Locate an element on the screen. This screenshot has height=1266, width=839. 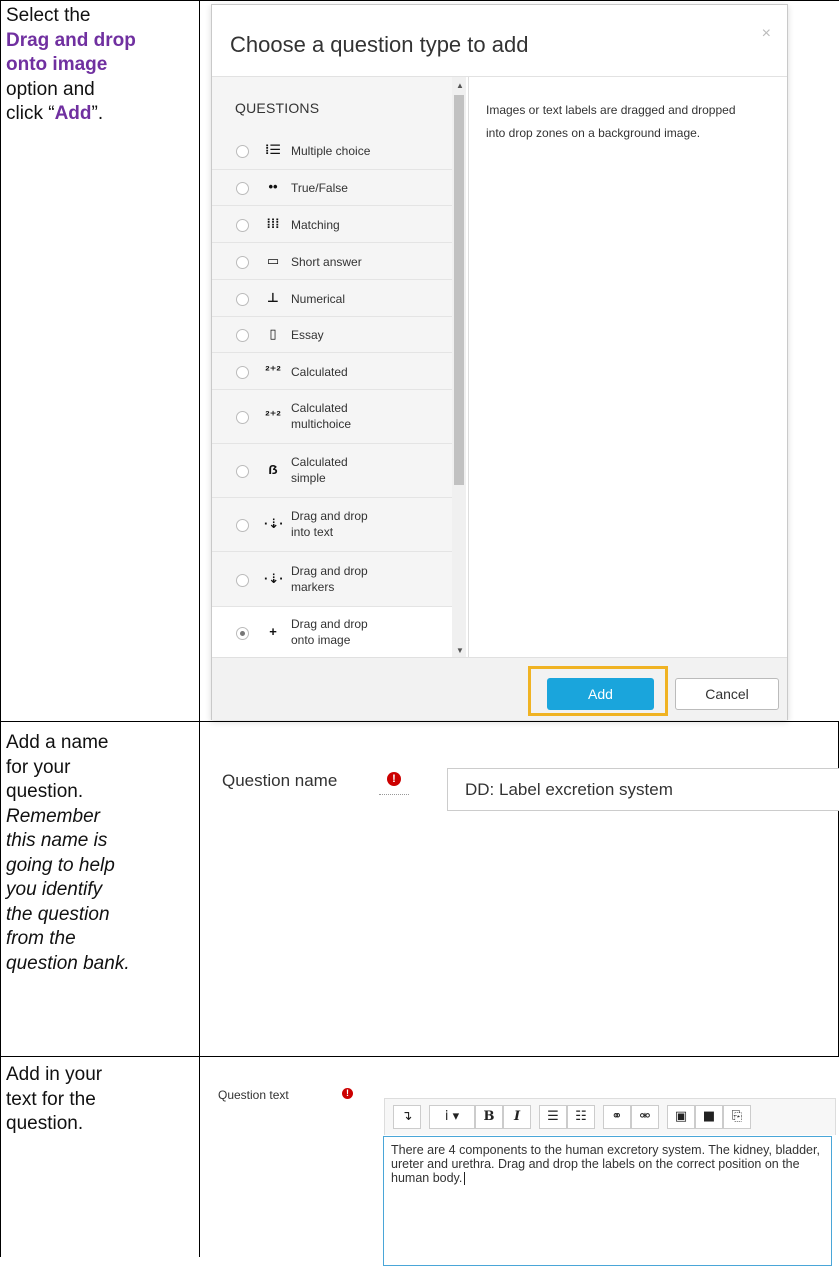
question-type-label: Drag and drop into text is located at coordinates (329, 524).